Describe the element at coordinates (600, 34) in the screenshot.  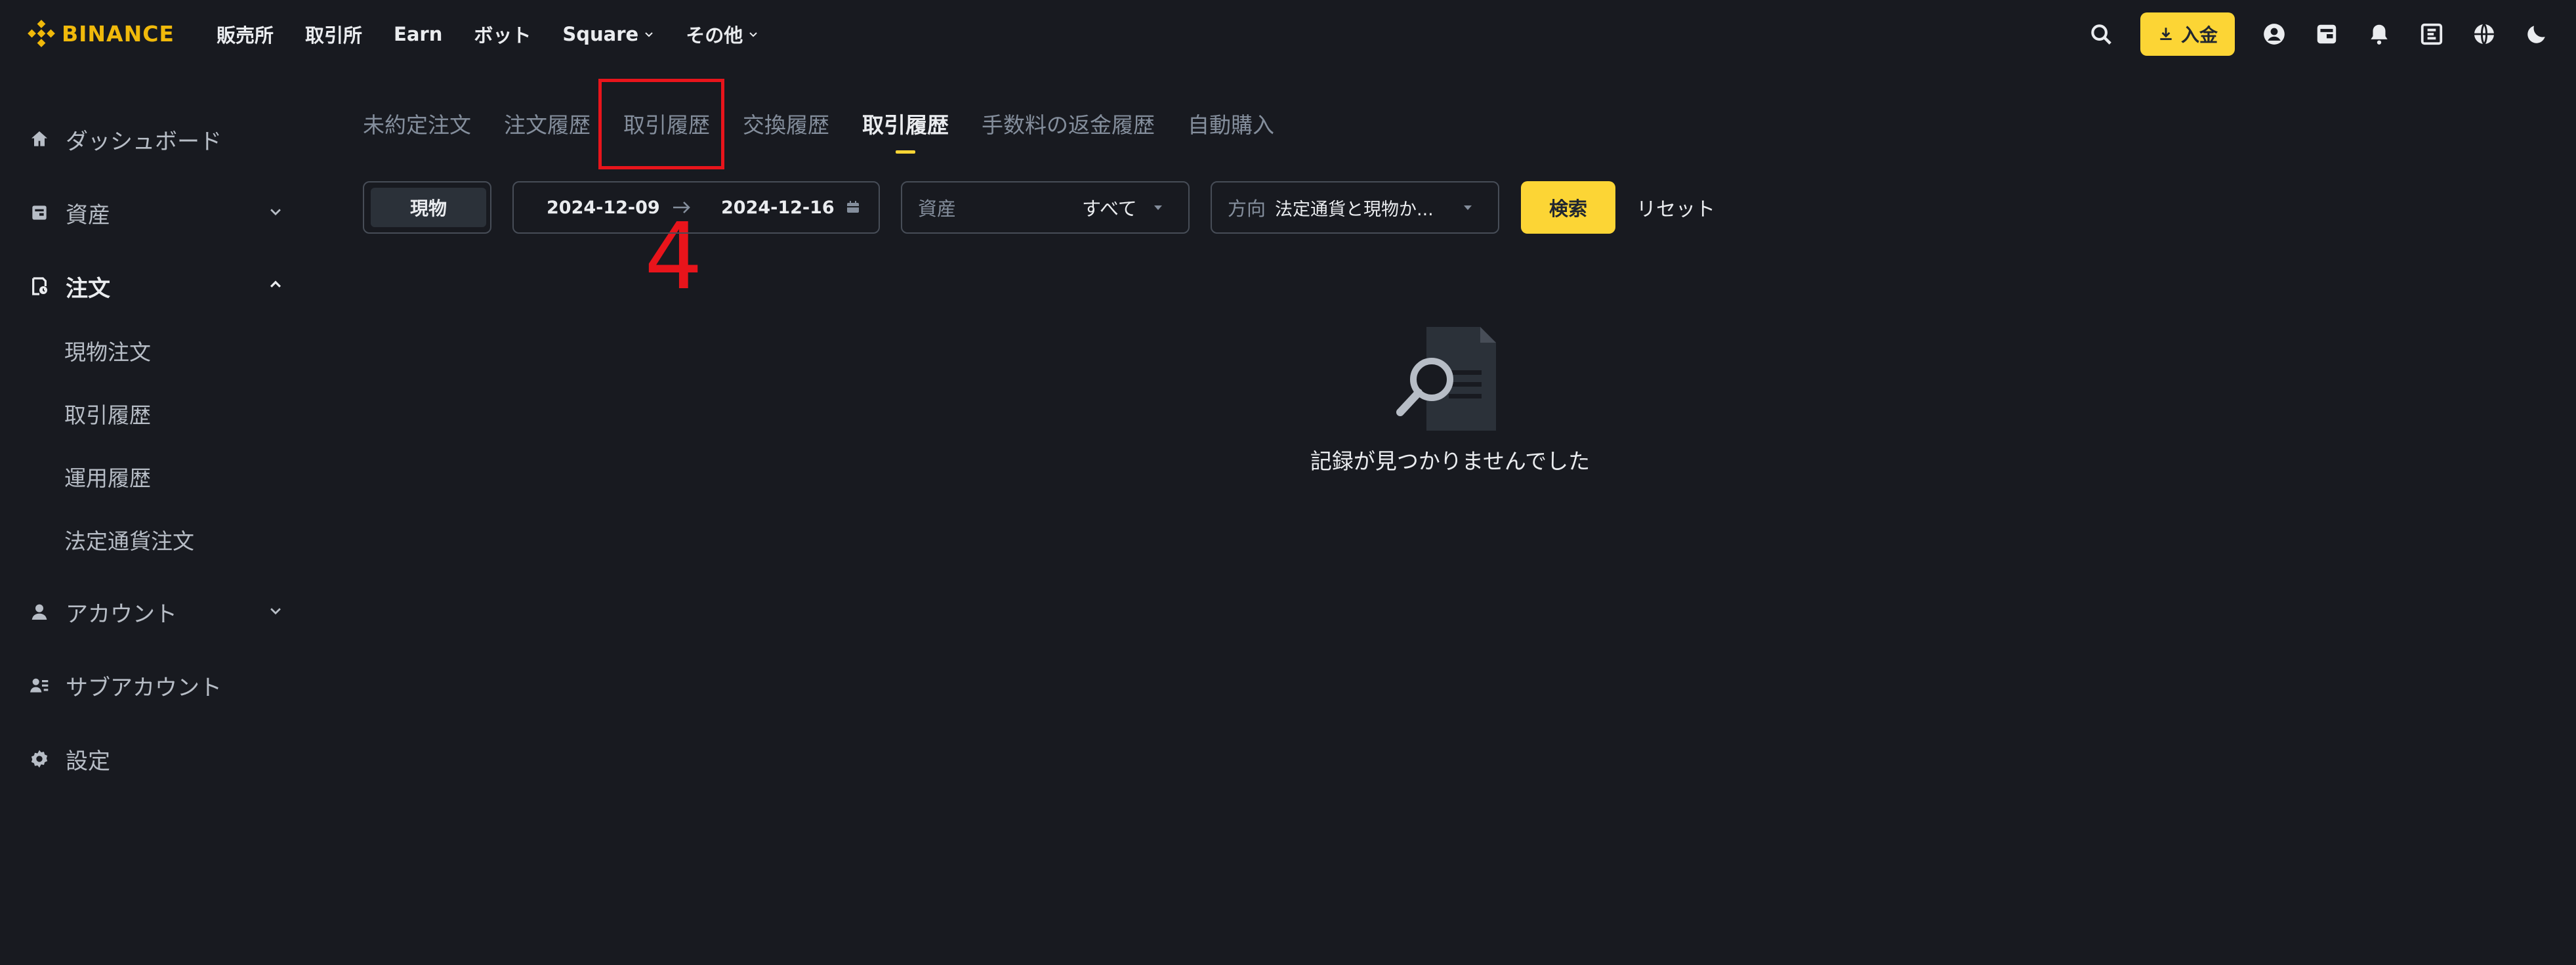
I see `nav-item-square-label: Square` at that location.